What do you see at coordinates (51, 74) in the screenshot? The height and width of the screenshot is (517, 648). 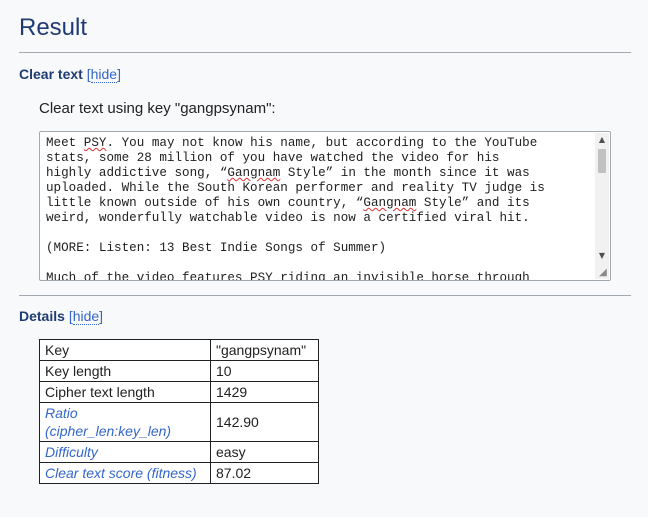 I see `clear-text-heading-label: Clear text` at bounding box center [51, 74].